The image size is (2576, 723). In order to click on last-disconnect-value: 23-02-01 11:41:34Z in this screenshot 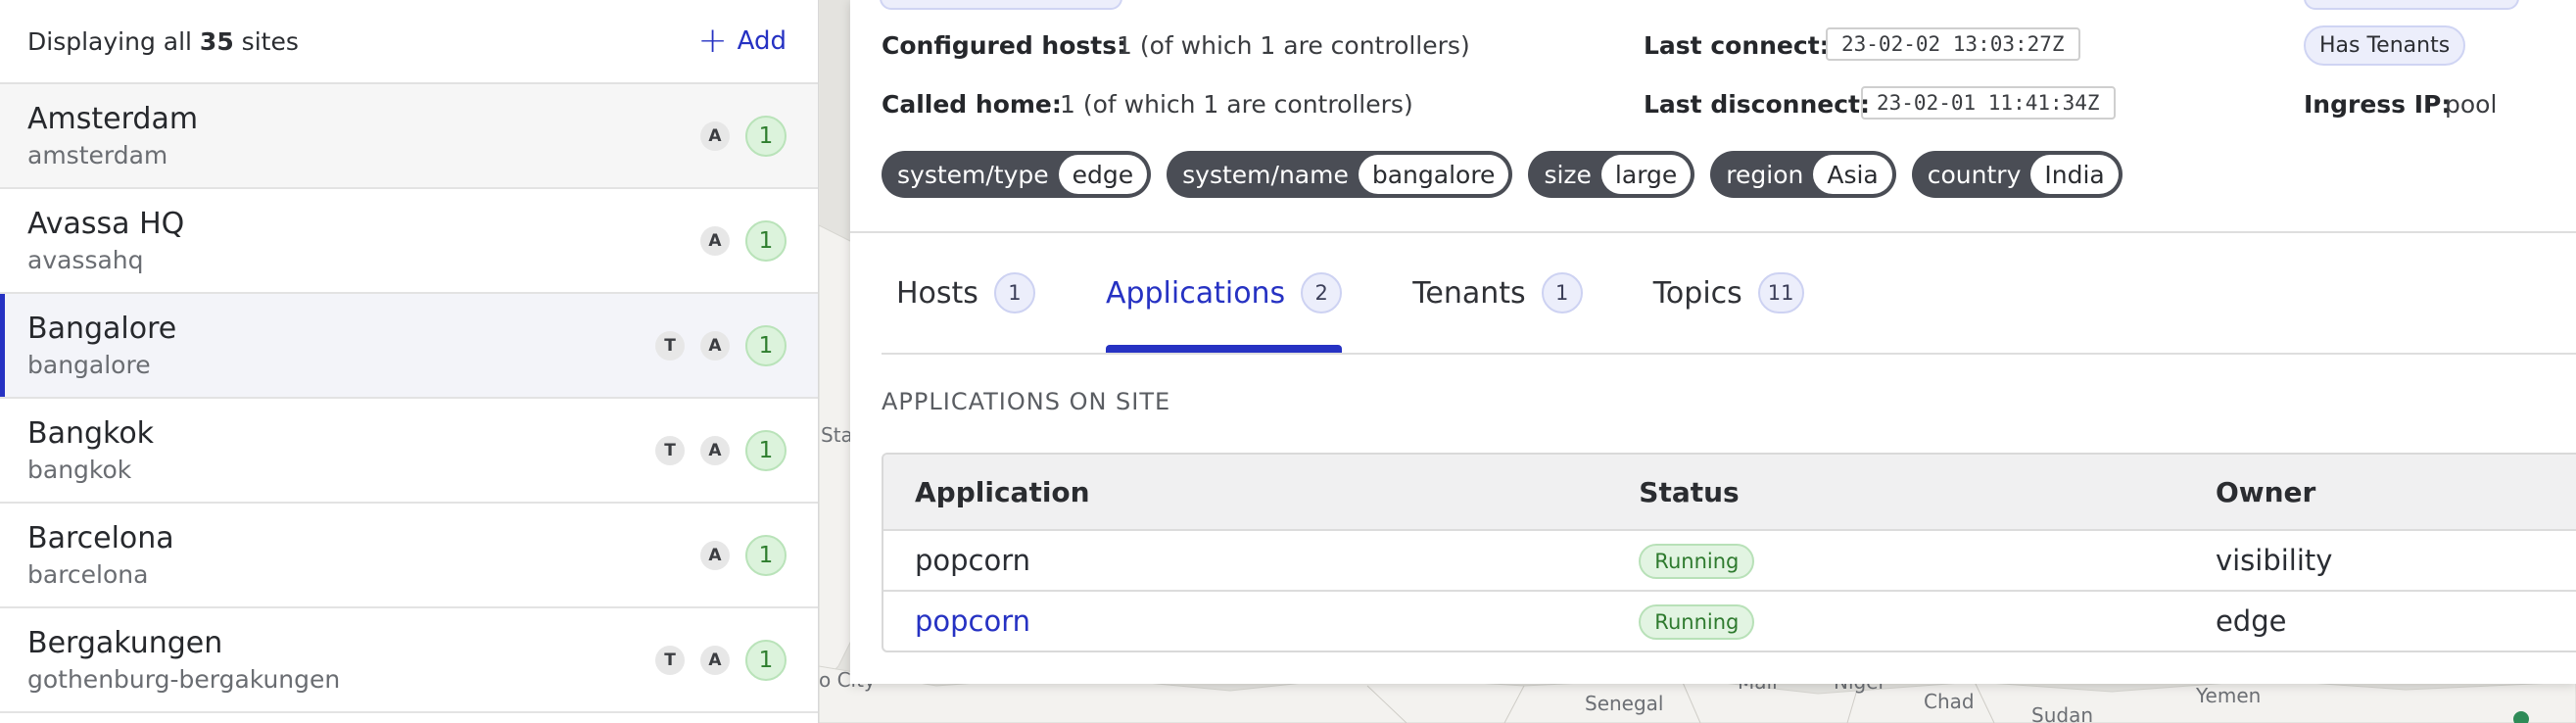, I will do `click(1988, 103)`.